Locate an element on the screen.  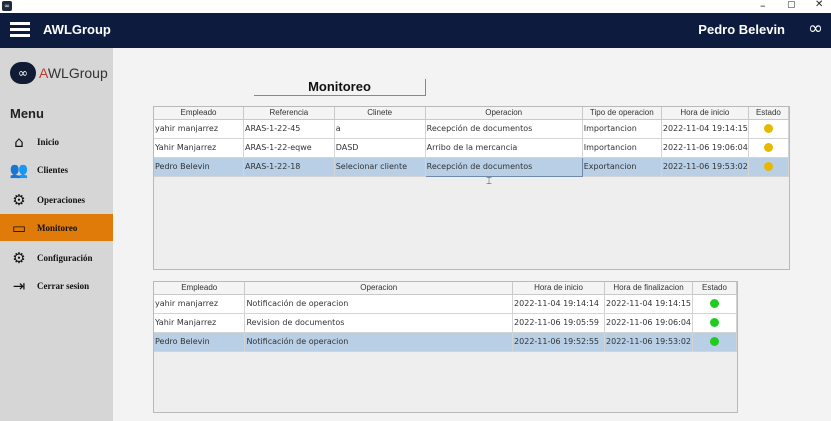
table-cell-tipo: Exportancion is located at coordinates (622, 167).